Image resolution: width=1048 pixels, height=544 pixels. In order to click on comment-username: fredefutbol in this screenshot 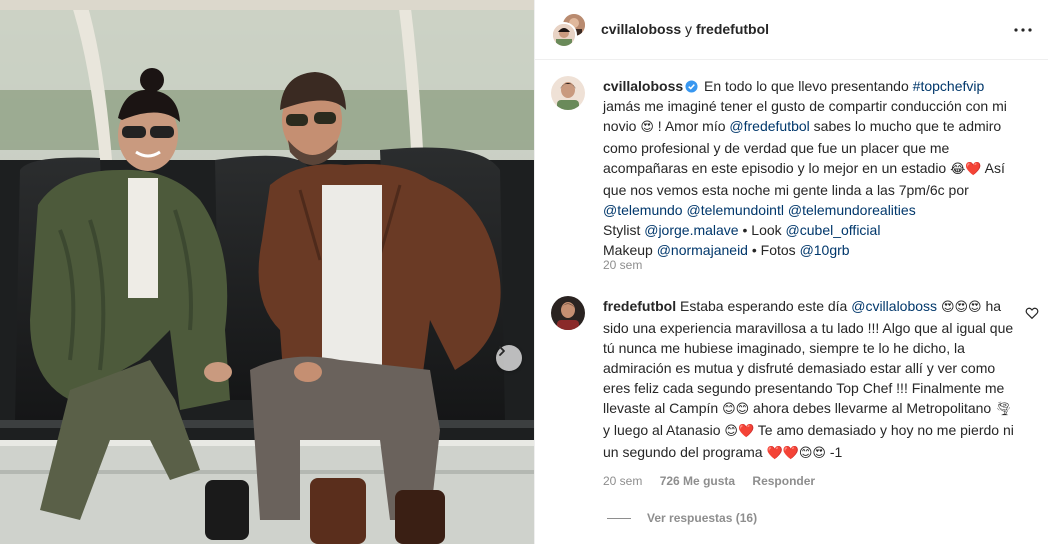, I will do `click(639, 306)`.